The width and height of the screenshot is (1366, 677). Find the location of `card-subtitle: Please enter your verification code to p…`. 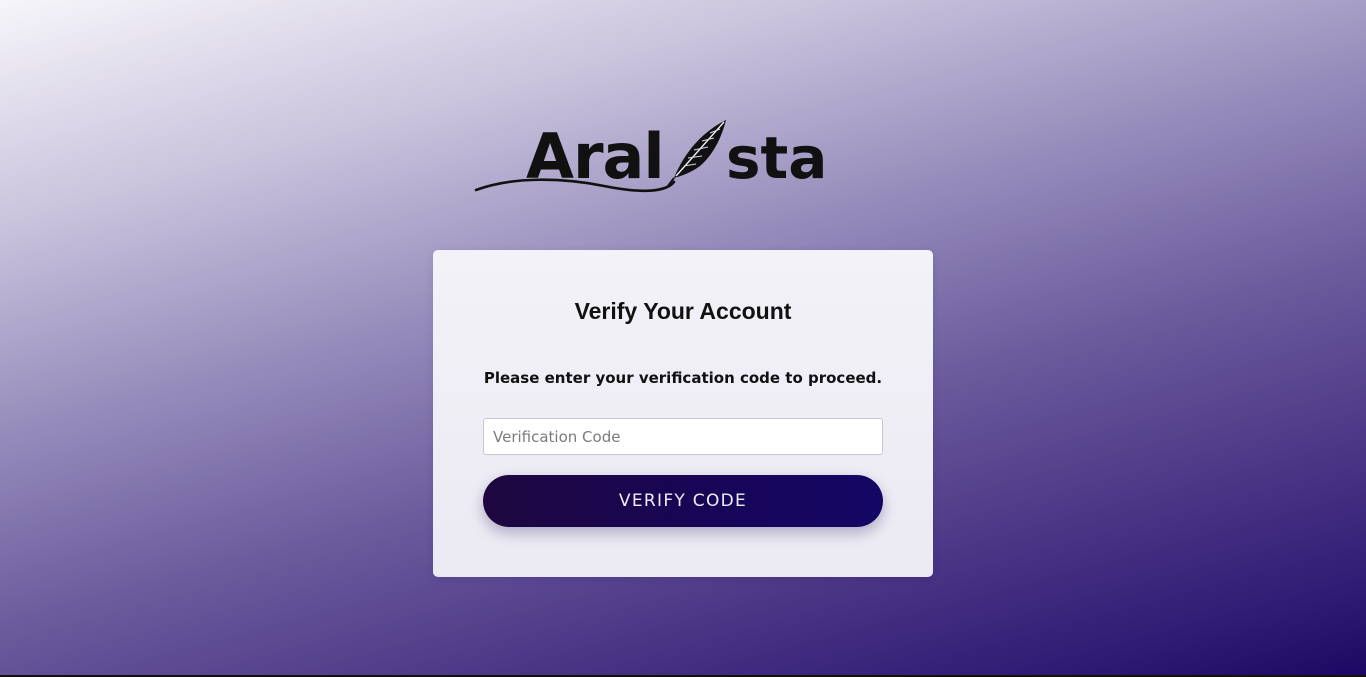

card-subtitle: Please enter your verification code to p… is located at coordinates (683, 378).